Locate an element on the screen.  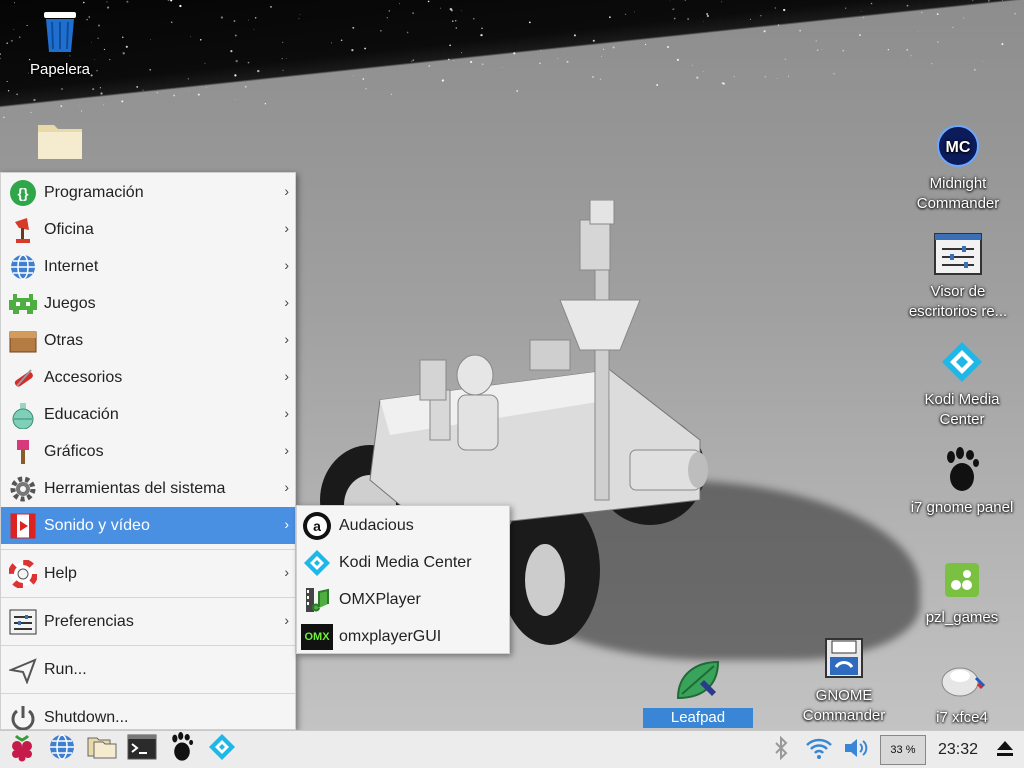
taskbar-browser-button is located at coordinates (62, 750).